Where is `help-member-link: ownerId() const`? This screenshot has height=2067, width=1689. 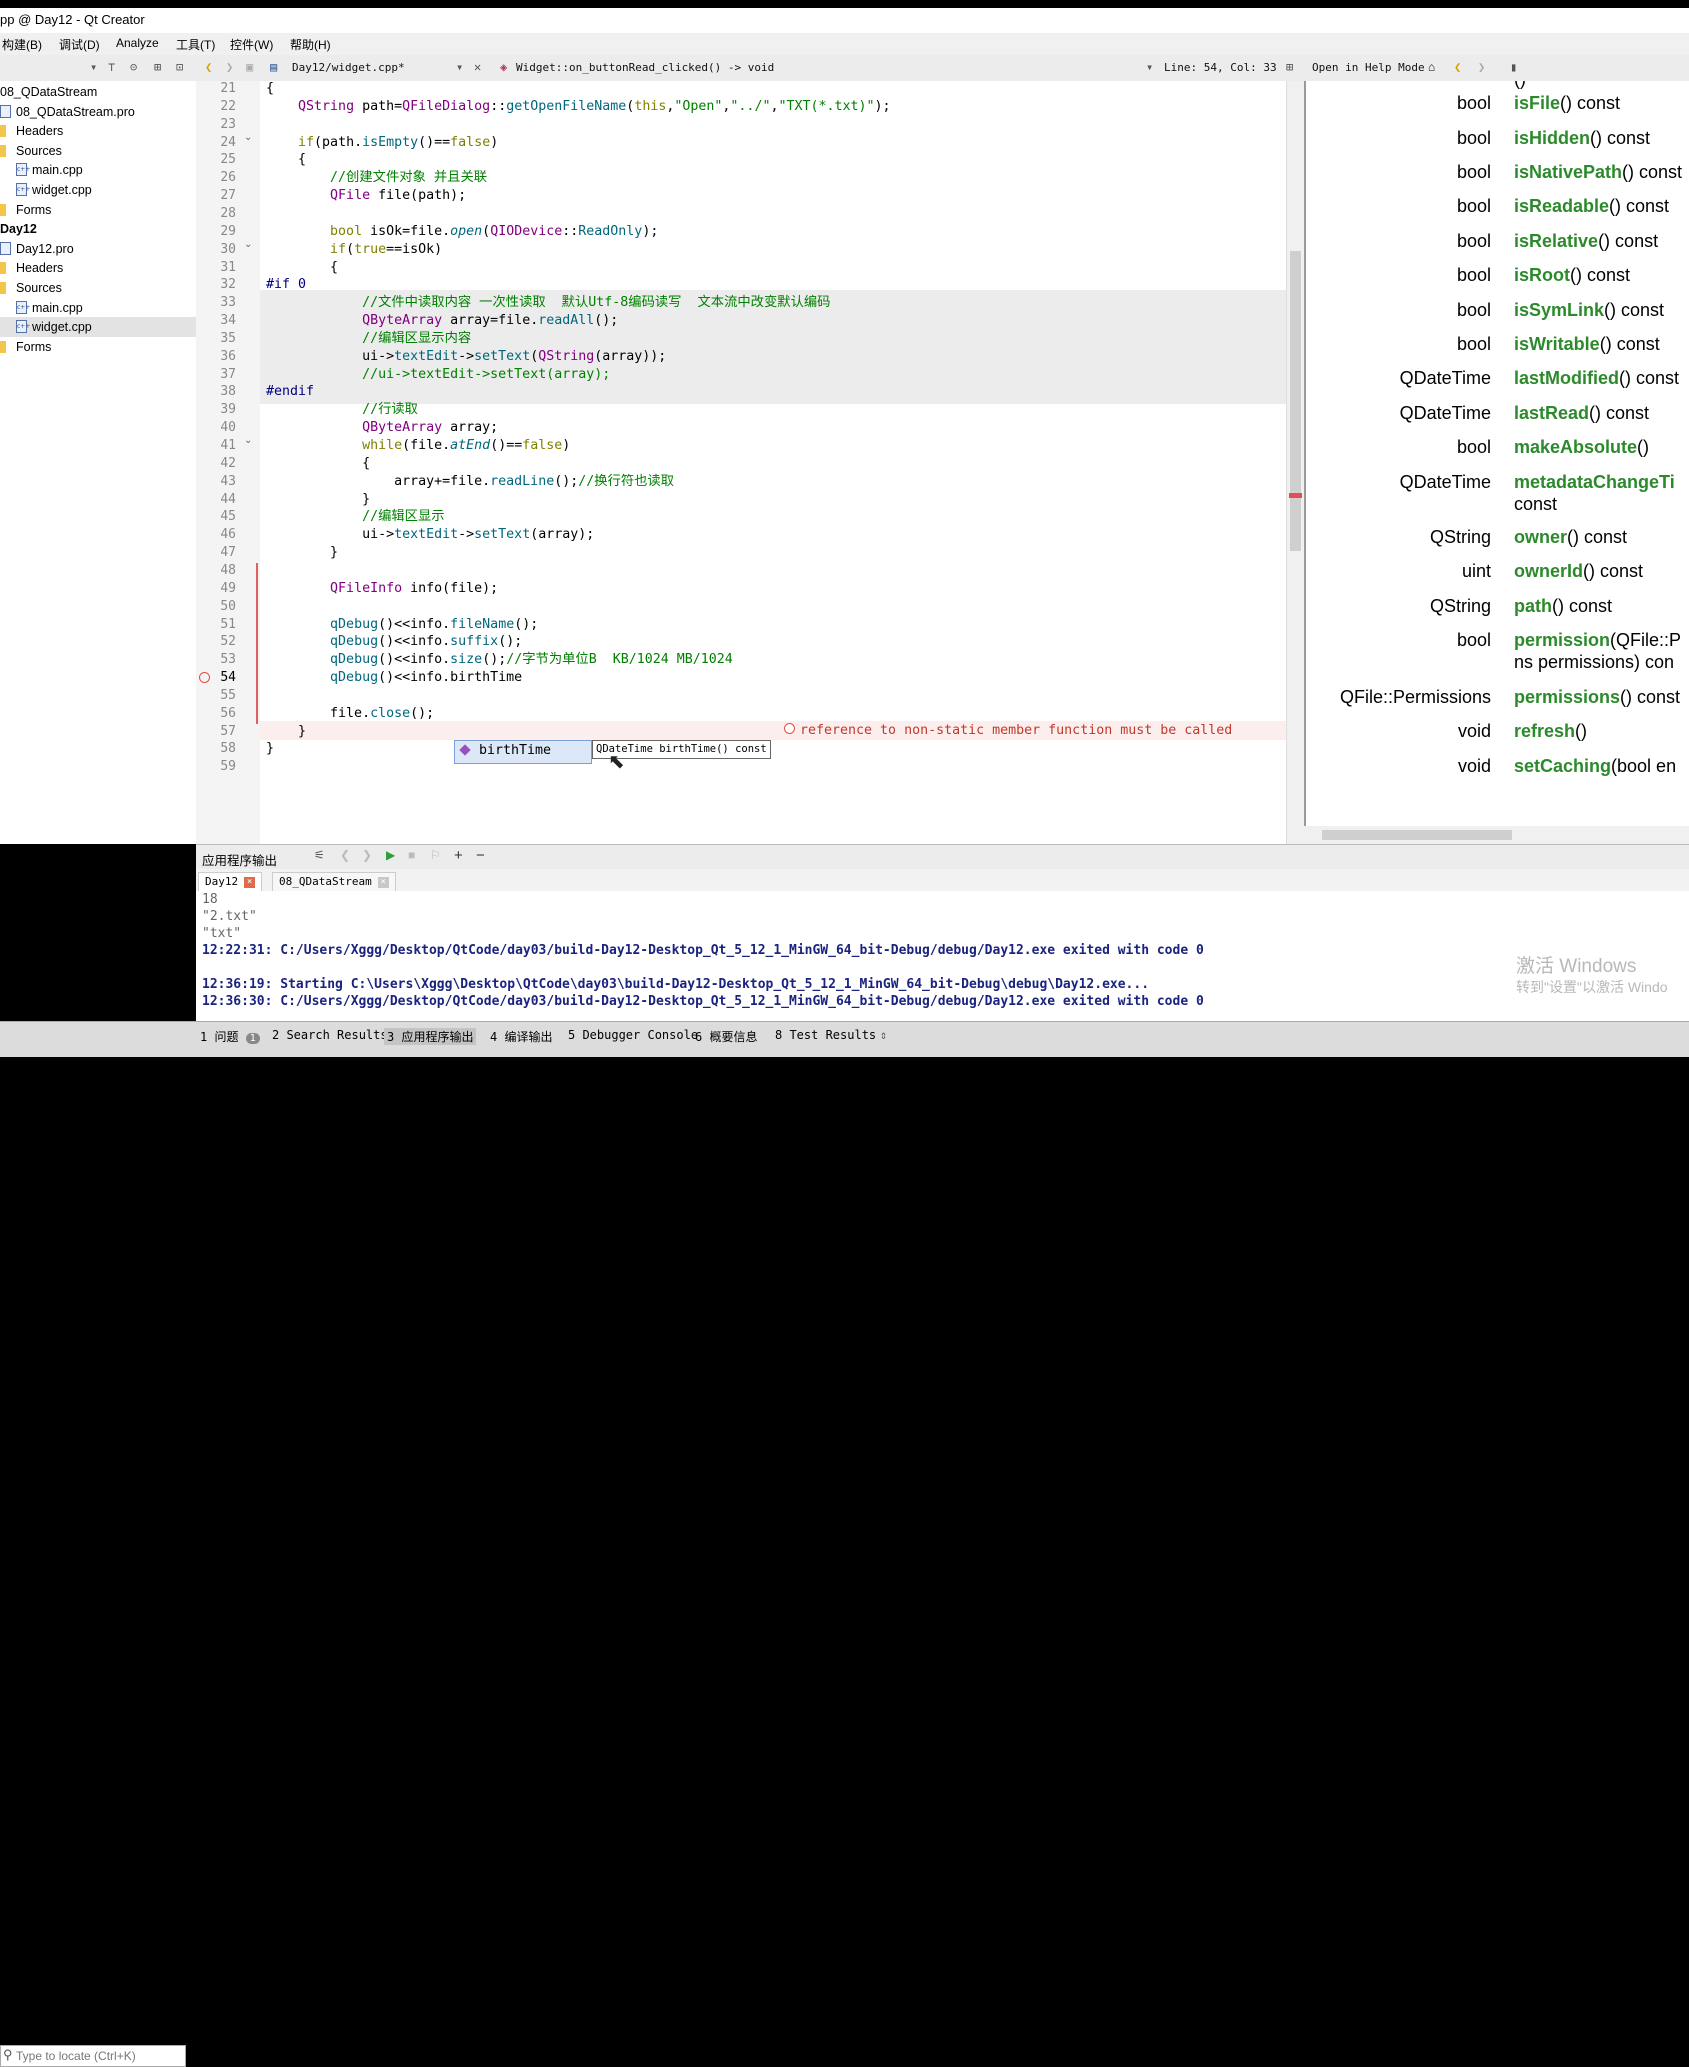
help-member-link: ownerId() const is located at coordinates (1578, 571).